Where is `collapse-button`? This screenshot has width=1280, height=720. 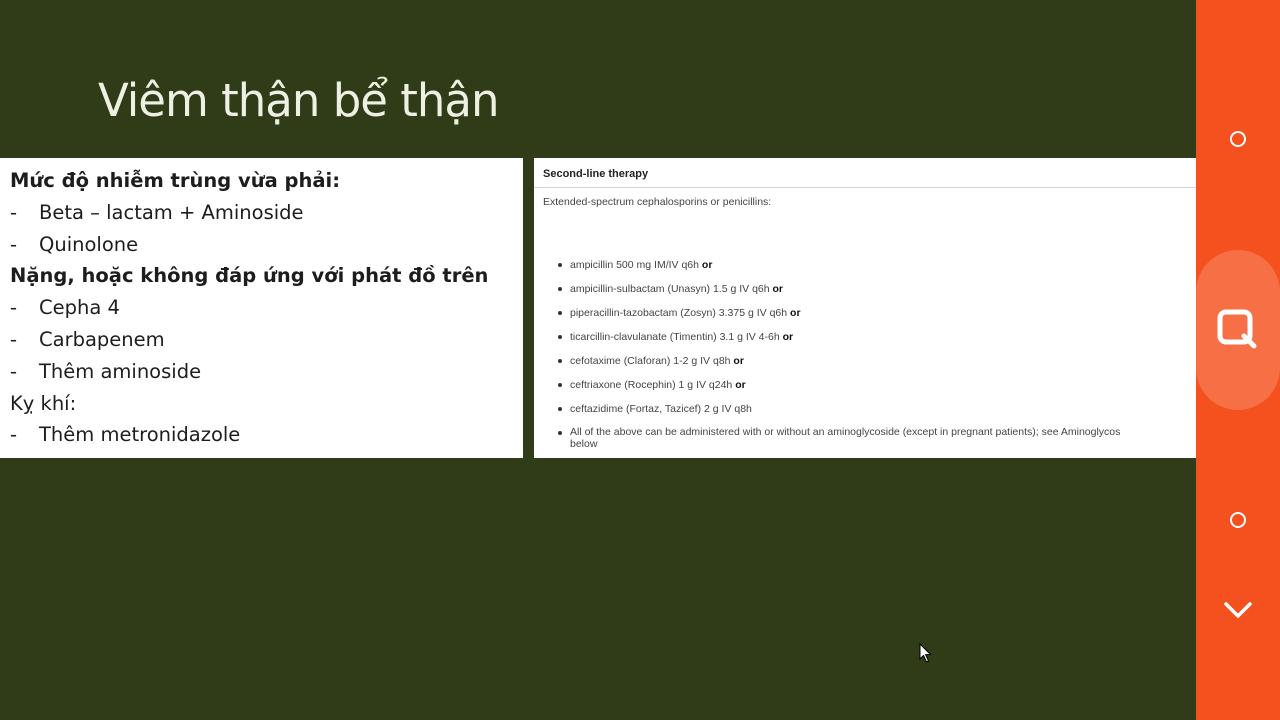 collapse-button is located at coordinates (1238, 610).